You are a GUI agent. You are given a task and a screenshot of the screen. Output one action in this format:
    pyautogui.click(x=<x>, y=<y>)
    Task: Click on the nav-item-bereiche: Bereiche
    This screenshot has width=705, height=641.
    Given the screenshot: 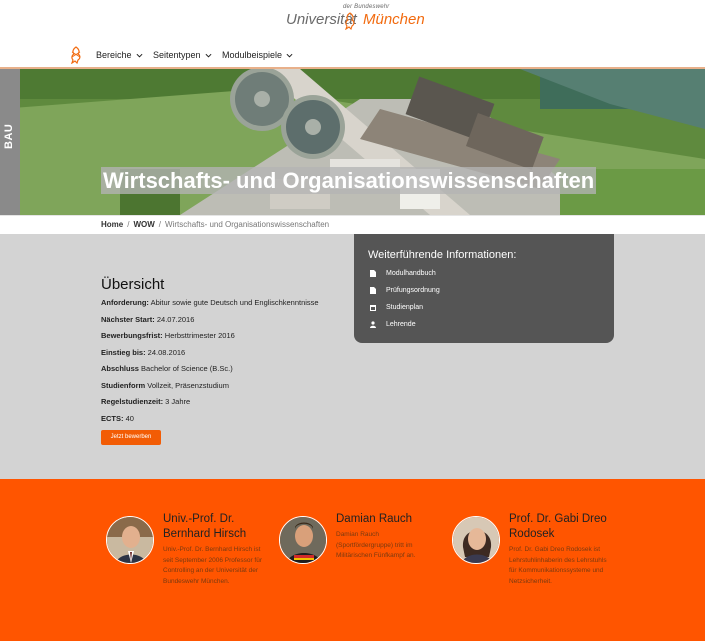 What is the action you would take?
    pyautogui.click(x=119, y=55)
    